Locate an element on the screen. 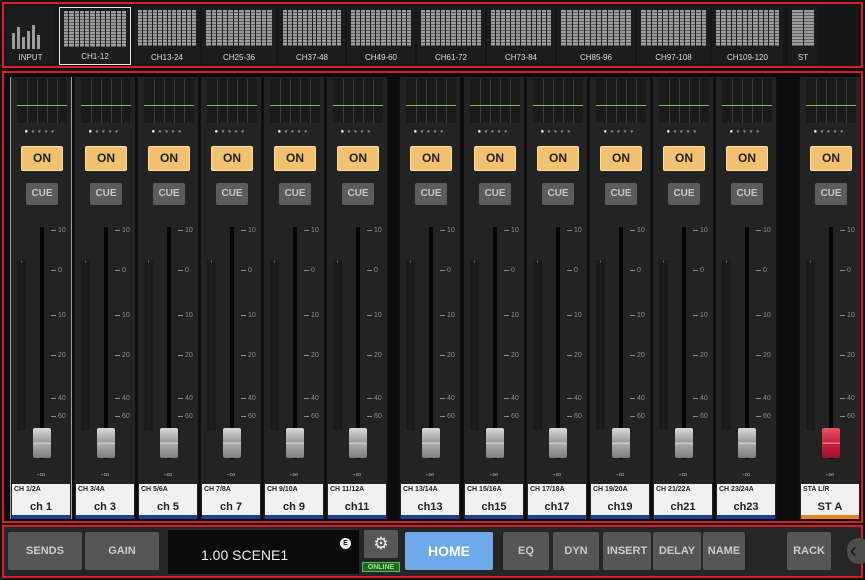  gain-button: GAIN is located at coordinates (122, 551).